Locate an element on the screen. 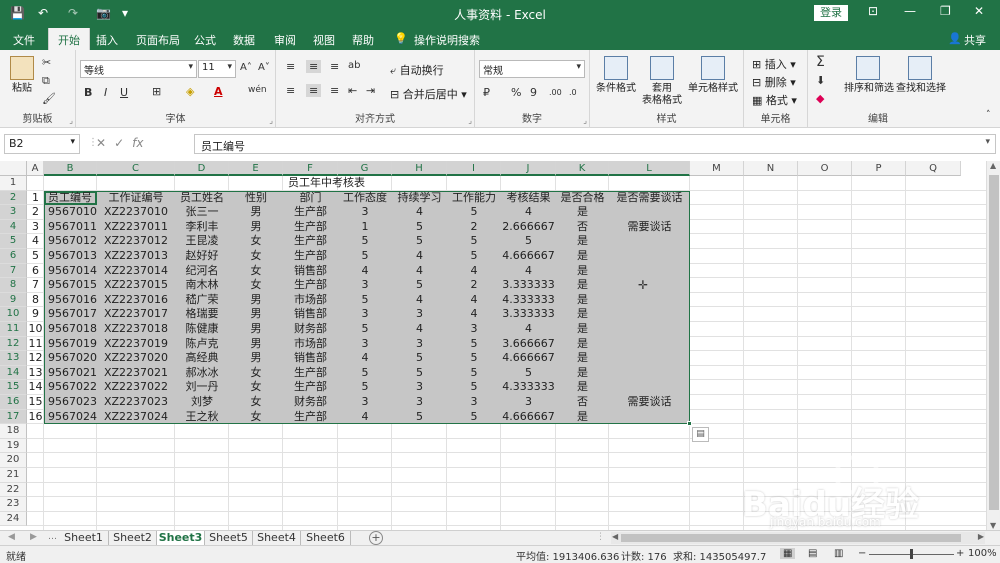 The height and width of the screenshot is (563, 1000). column-header-g: G is located at coordinates (365, 168).